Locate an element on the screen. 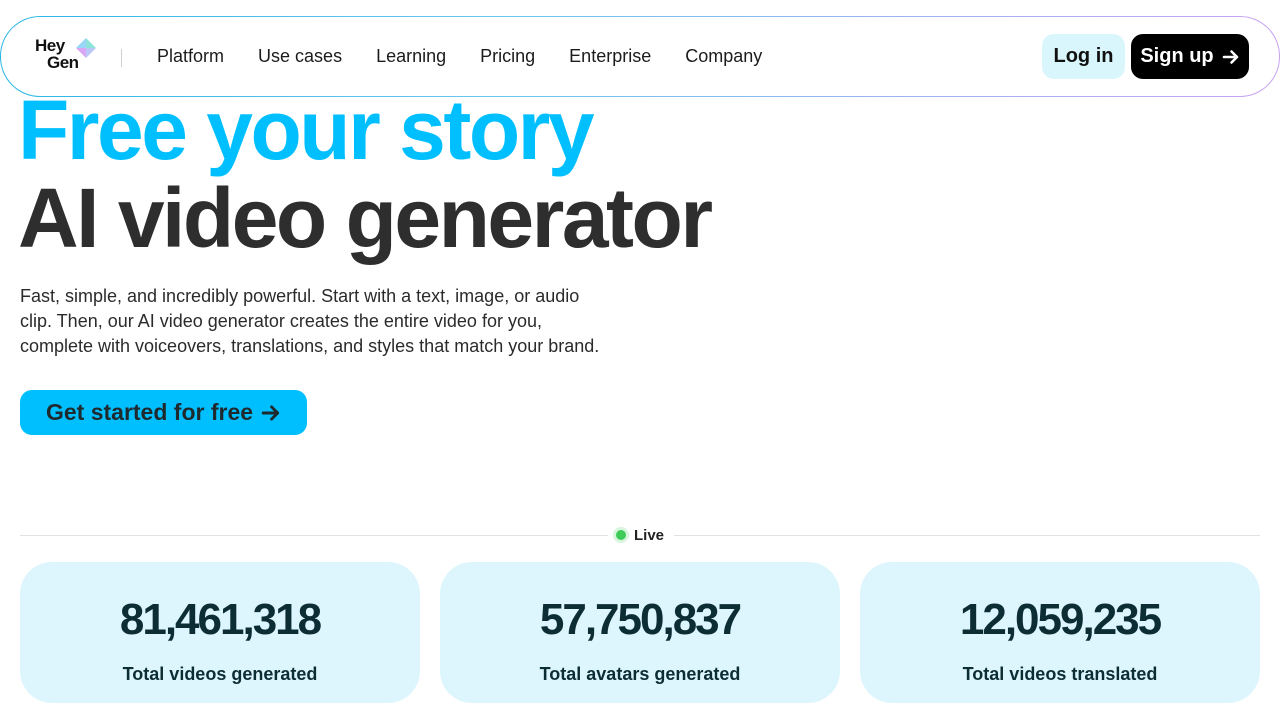 The image size is (1280, 720). hero-headline-accent: Free your story is located at coordinates (306, 130).